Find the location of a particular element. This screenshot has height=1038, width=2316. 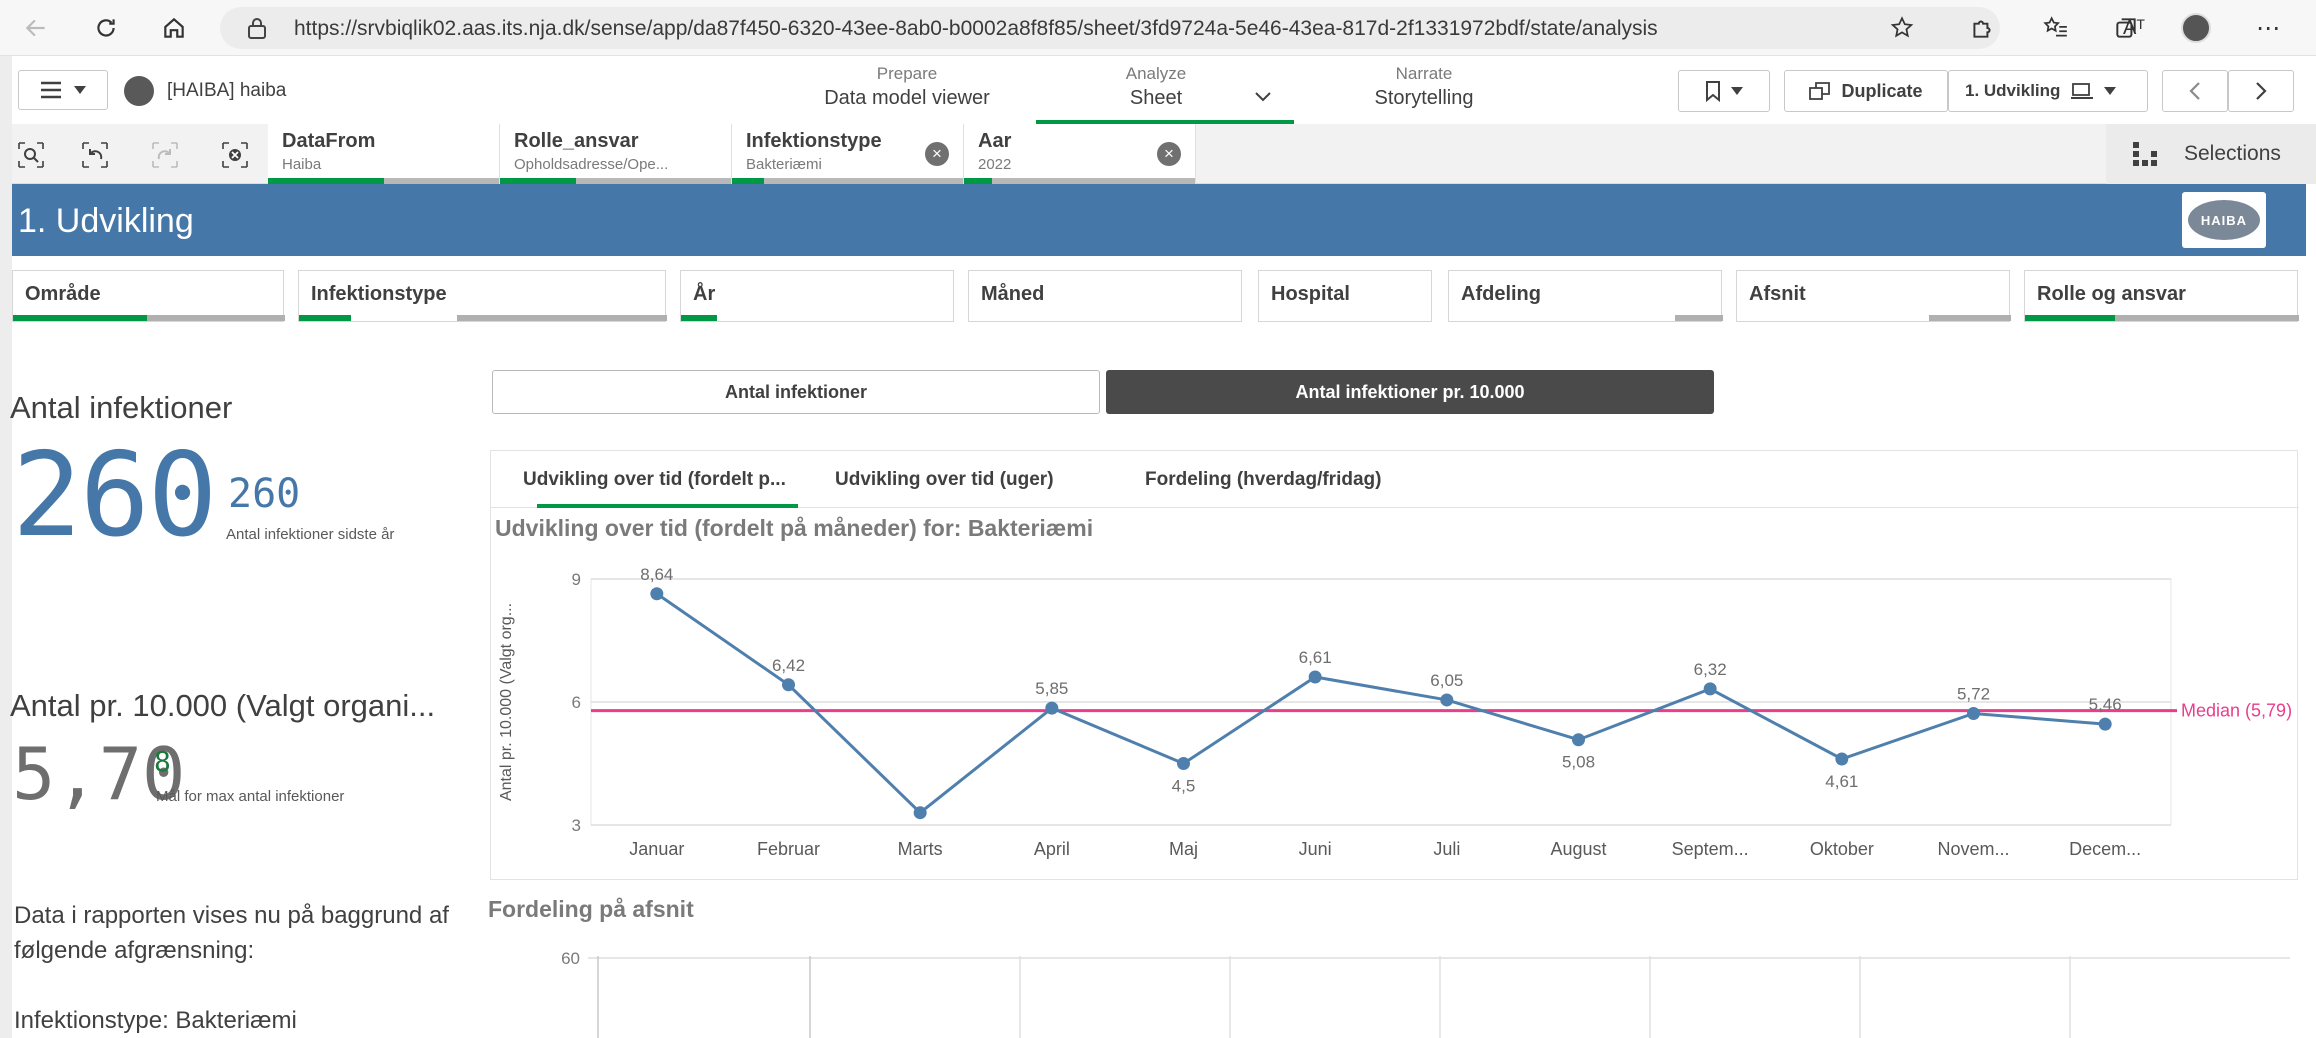

info-line-1: Data i rapporten vises nu på baggrund af is located at coordinates (231, 915).